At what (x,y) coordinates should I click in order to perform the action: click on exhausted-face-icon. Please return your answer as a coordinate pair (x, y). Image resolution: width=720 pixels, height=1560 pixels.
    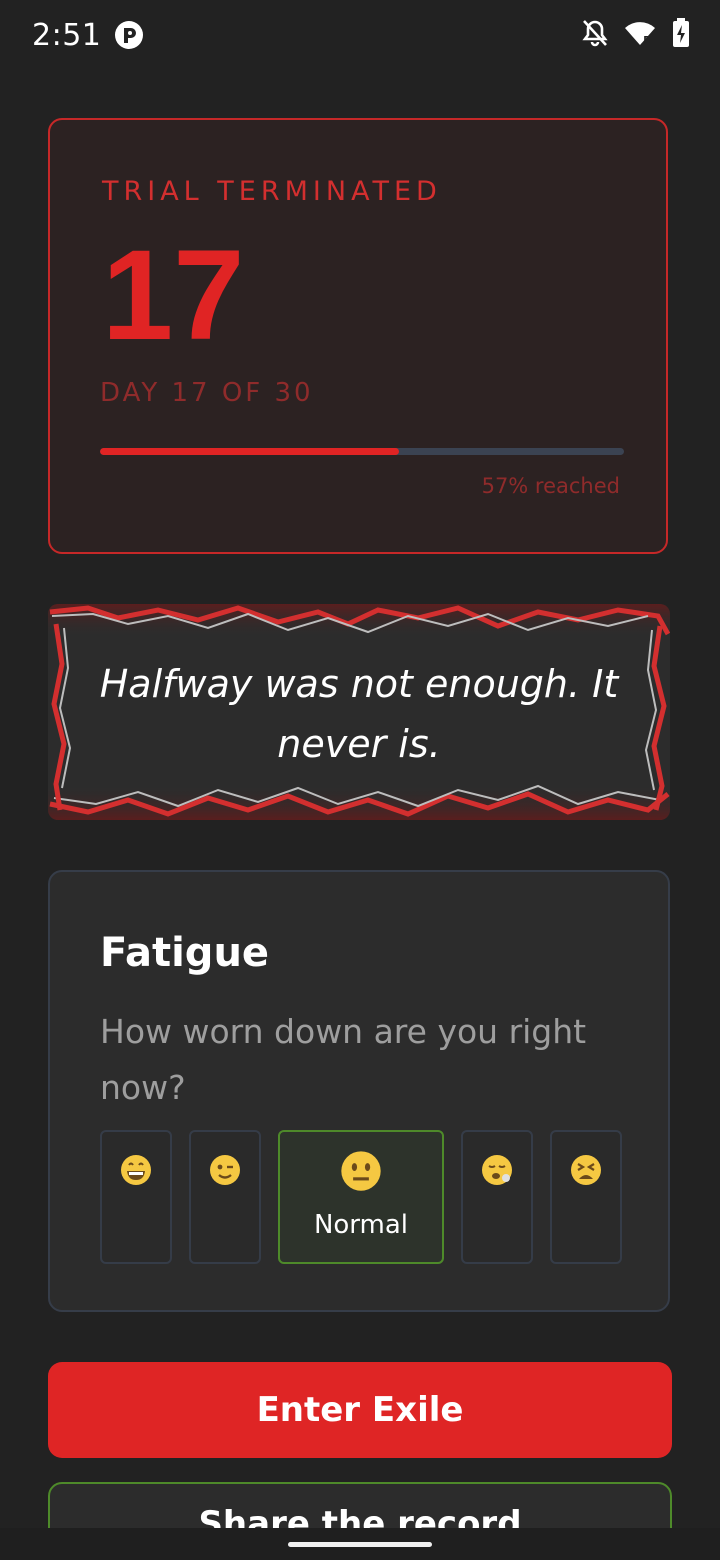
    Looking at the image, I should click on (497, 1170).